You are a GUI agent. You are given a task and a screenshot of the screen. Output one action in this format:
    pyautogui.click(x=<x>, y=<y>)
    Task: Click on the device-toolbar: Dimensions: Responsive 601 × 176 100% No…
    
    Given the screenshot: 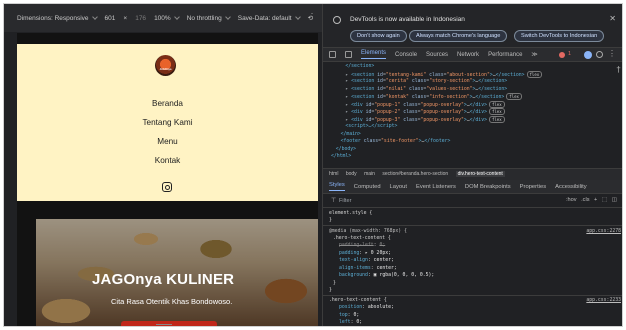 What is the action you would take?
    pyautogui.click(x=163, y=18)
    